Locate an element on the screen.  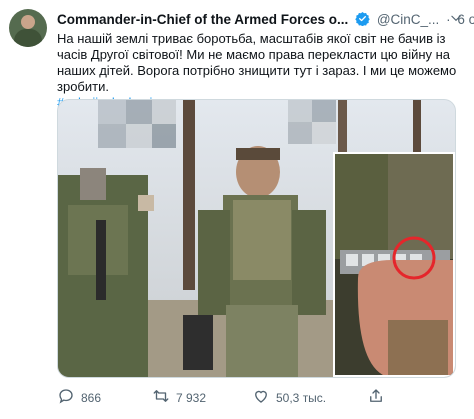
retweet-button: 7 932 is located at coordinates (179, 397).